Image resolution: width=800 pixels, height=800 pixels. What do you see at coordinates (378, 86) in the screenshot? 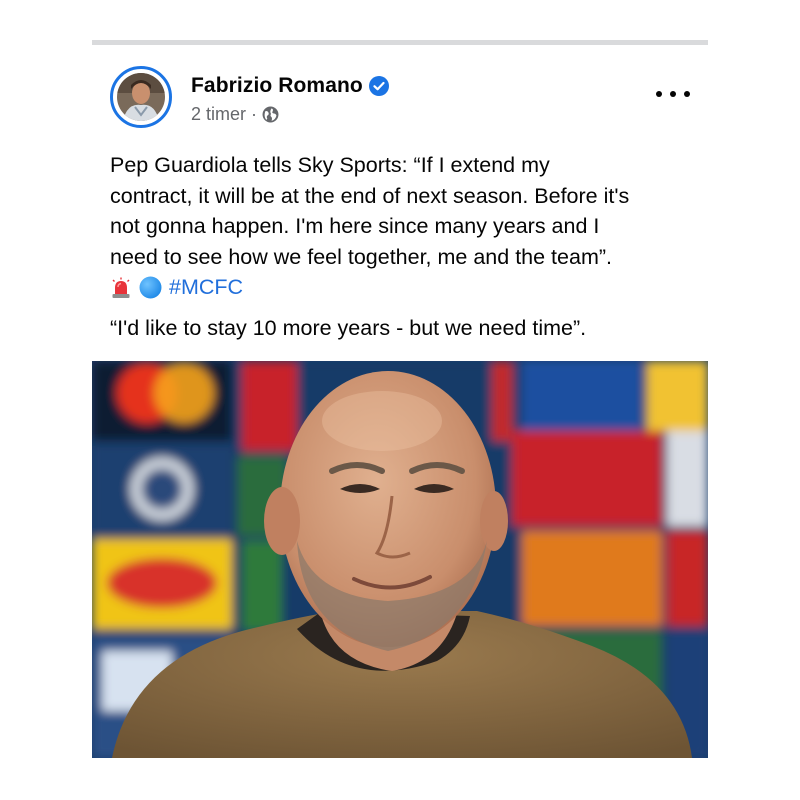
I see `verified-badge-icon` at bounding box center [378, 86].